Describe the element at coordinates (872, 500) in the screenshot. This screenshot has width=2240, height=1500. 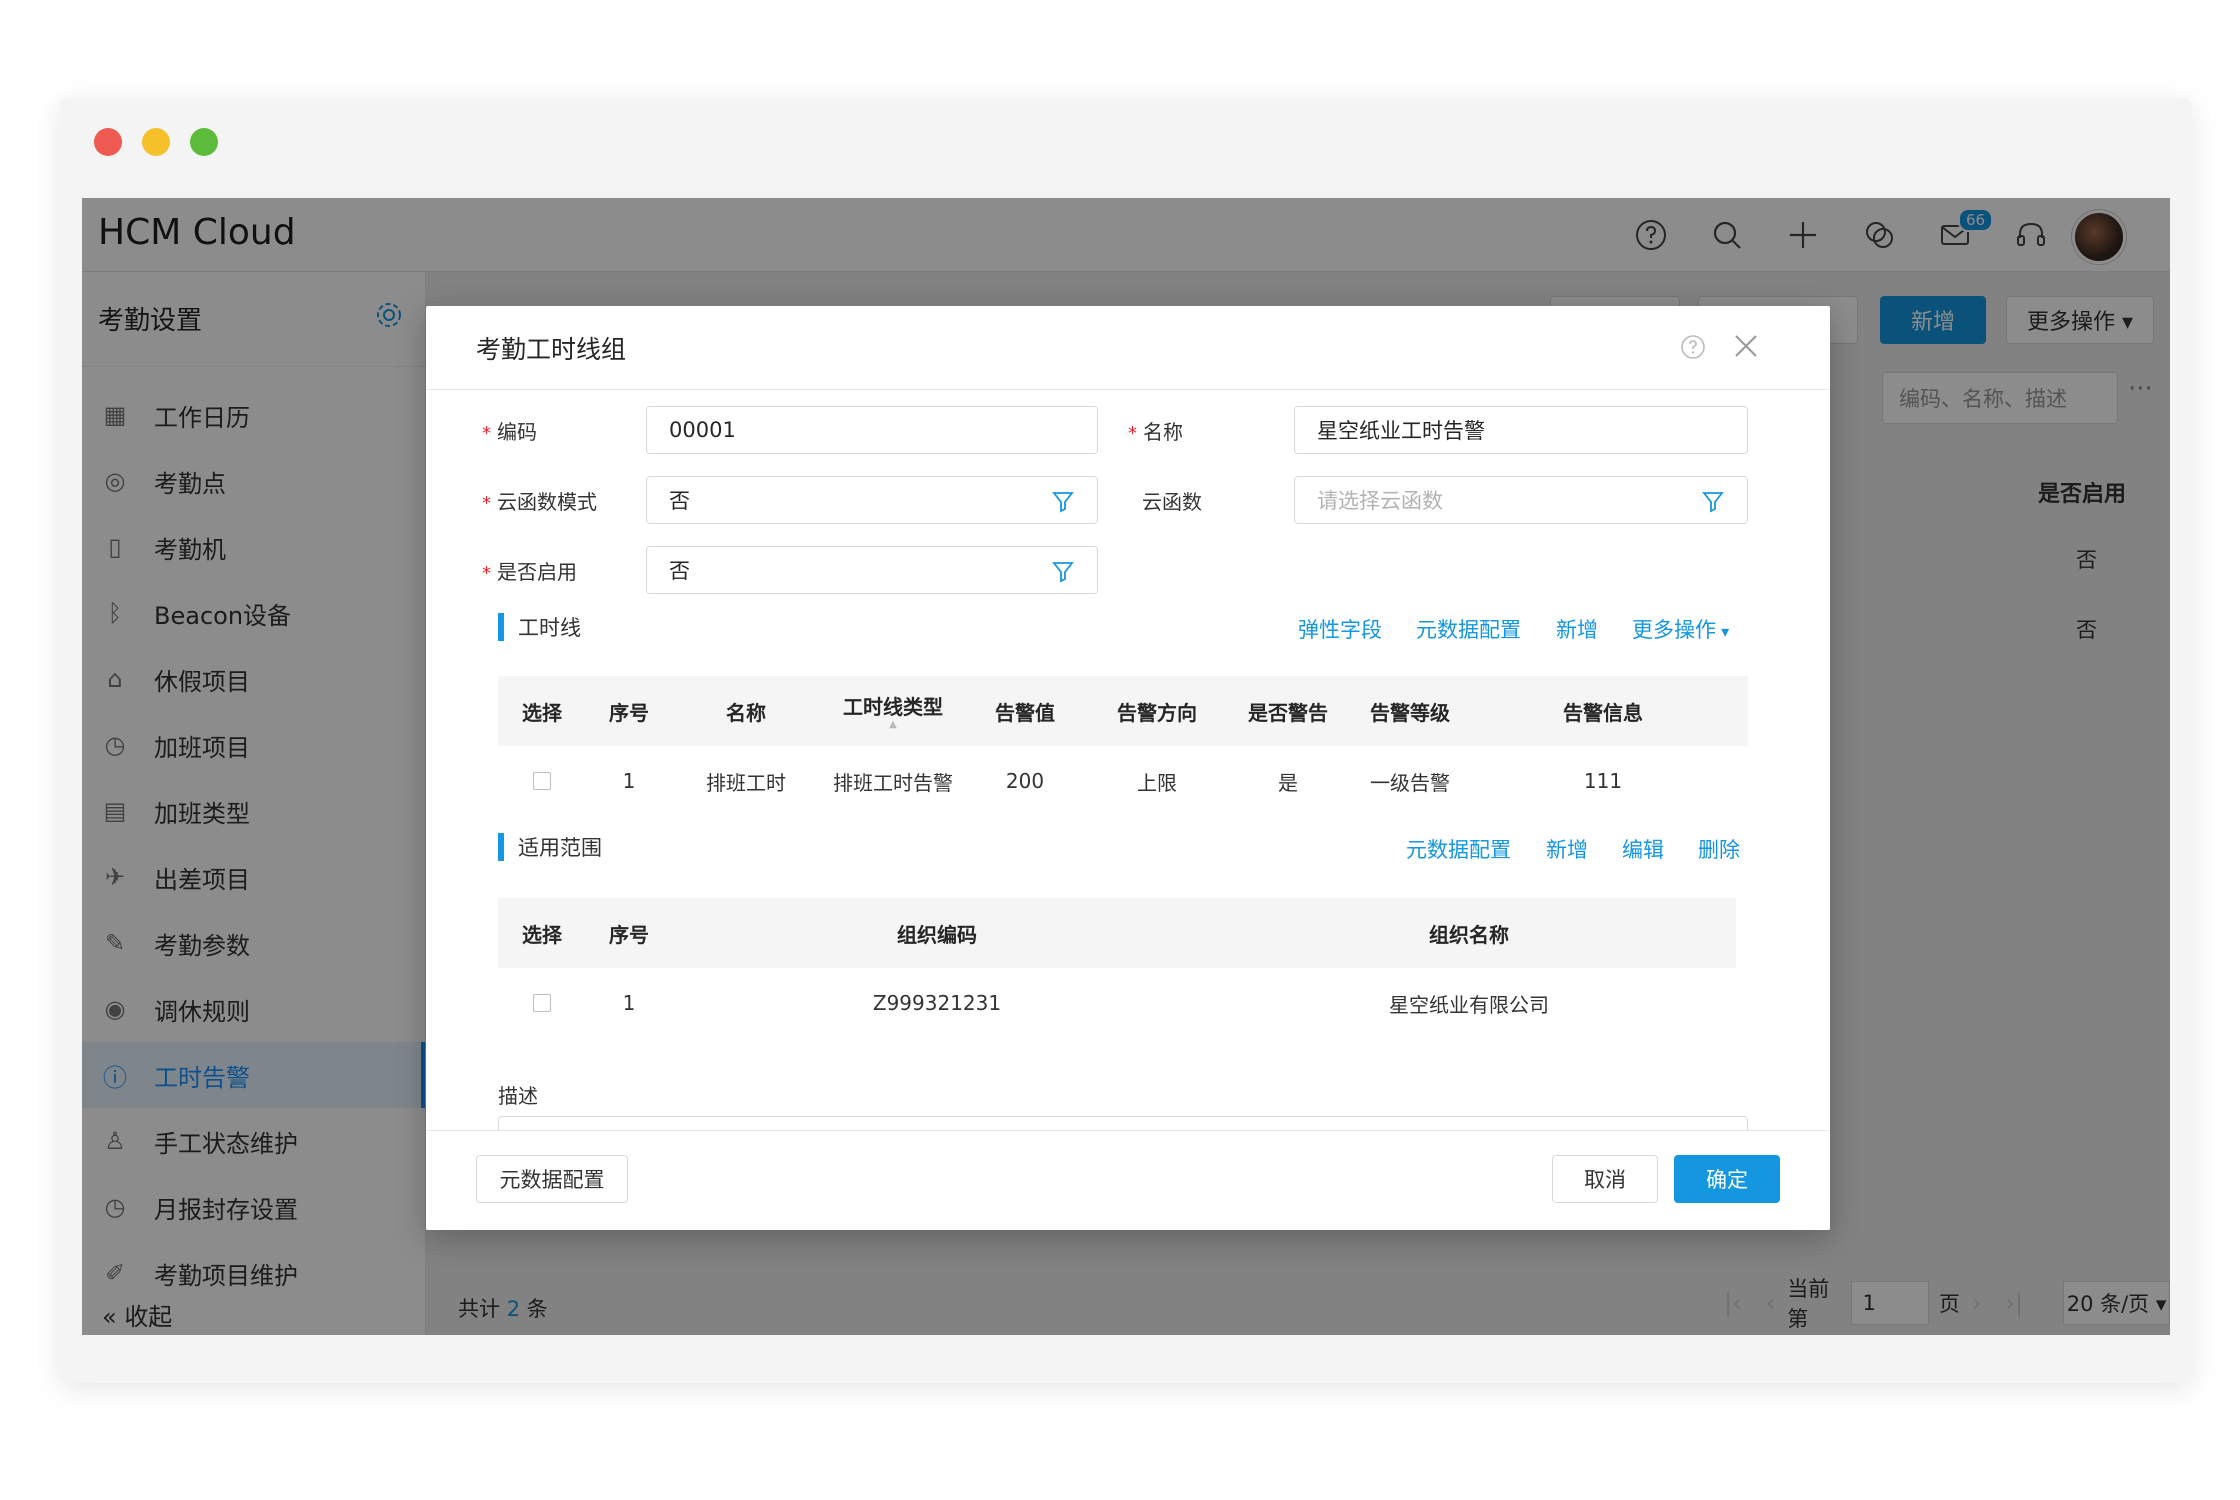
I see `cloud-mode-select: 否` at that location.